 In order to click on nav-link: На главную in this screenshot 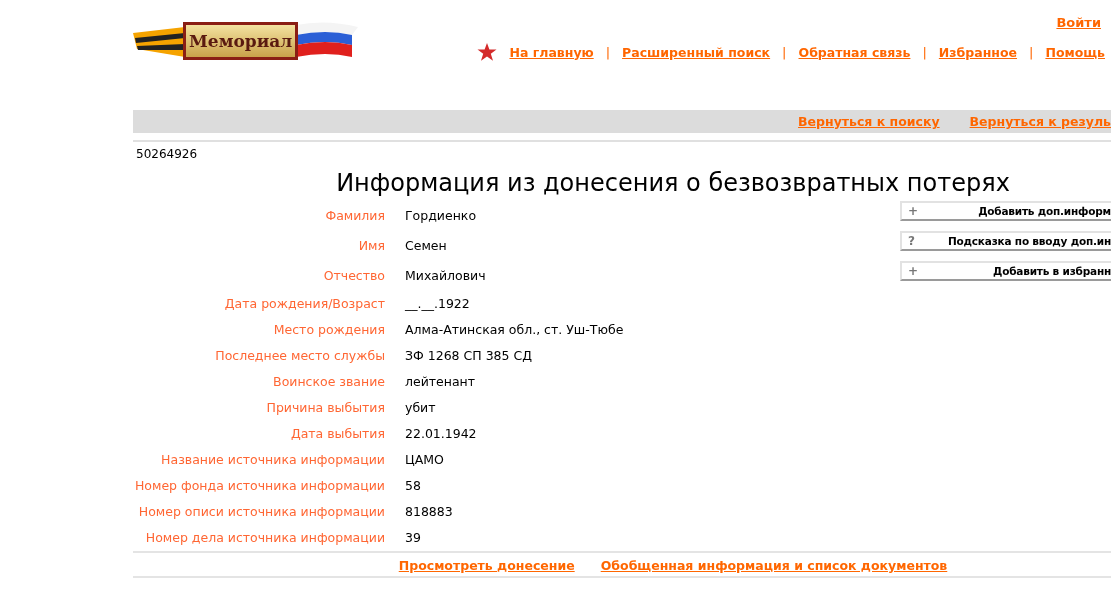, I will do `click(551, 52)`.